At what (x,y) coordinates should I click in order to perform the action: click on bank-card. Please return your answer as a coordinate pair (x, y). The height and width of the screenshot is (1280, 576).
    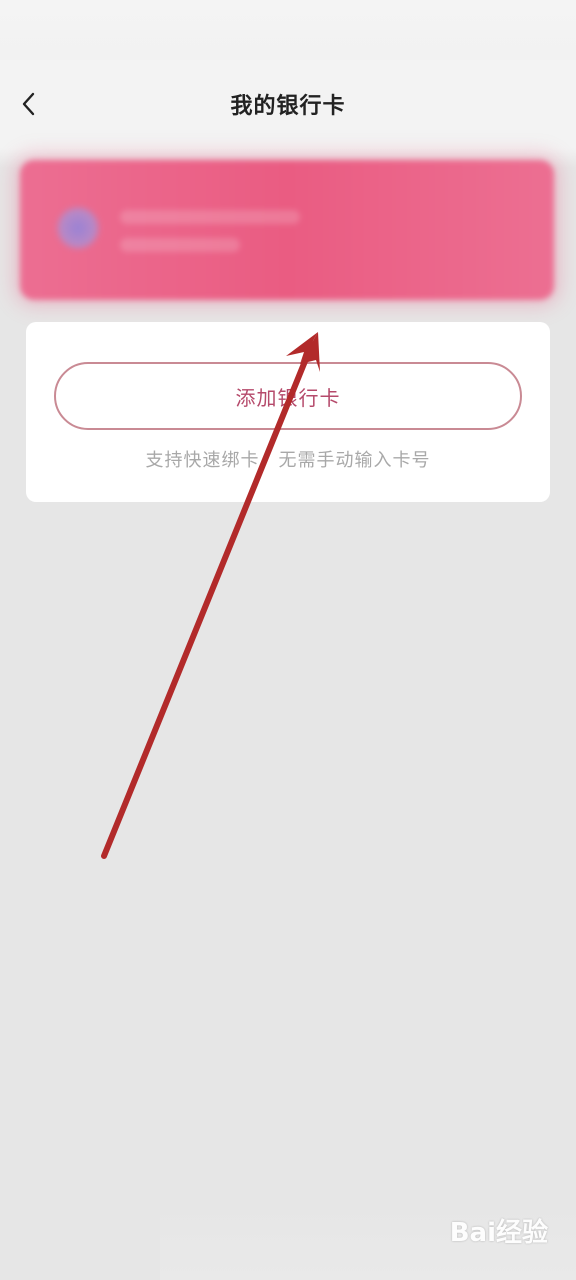
    Looking at the image, I should click on (287, 230).